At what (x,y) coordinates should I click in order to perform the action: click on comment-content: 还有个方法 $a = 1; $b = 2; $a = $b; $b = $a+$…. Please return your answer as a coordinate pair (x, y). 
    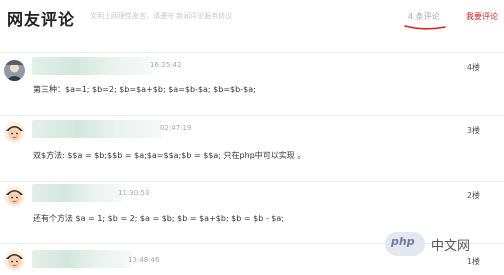
    Looking at the image, I should click on (158, 218).